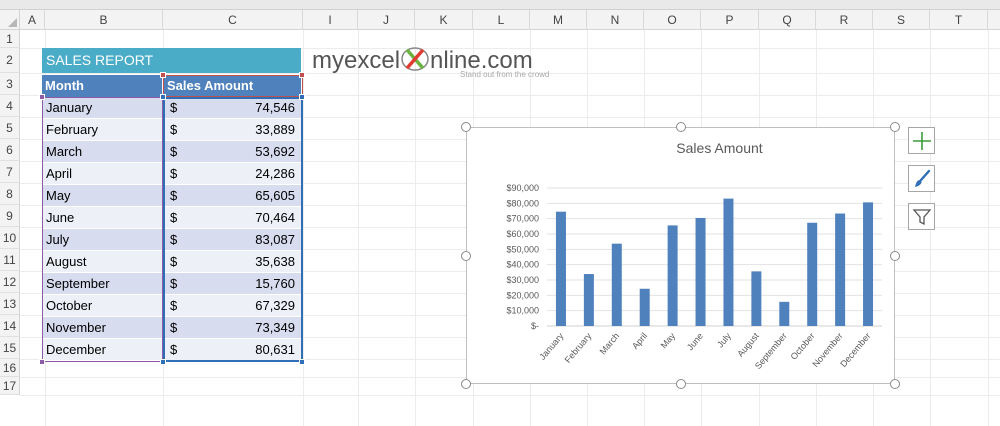 The width and height of the screenshot is (1000, 426). What do you see at coordinates (10, 172) in the screenshot?
I see `row-header: 7` at bounding box center [10, 172].